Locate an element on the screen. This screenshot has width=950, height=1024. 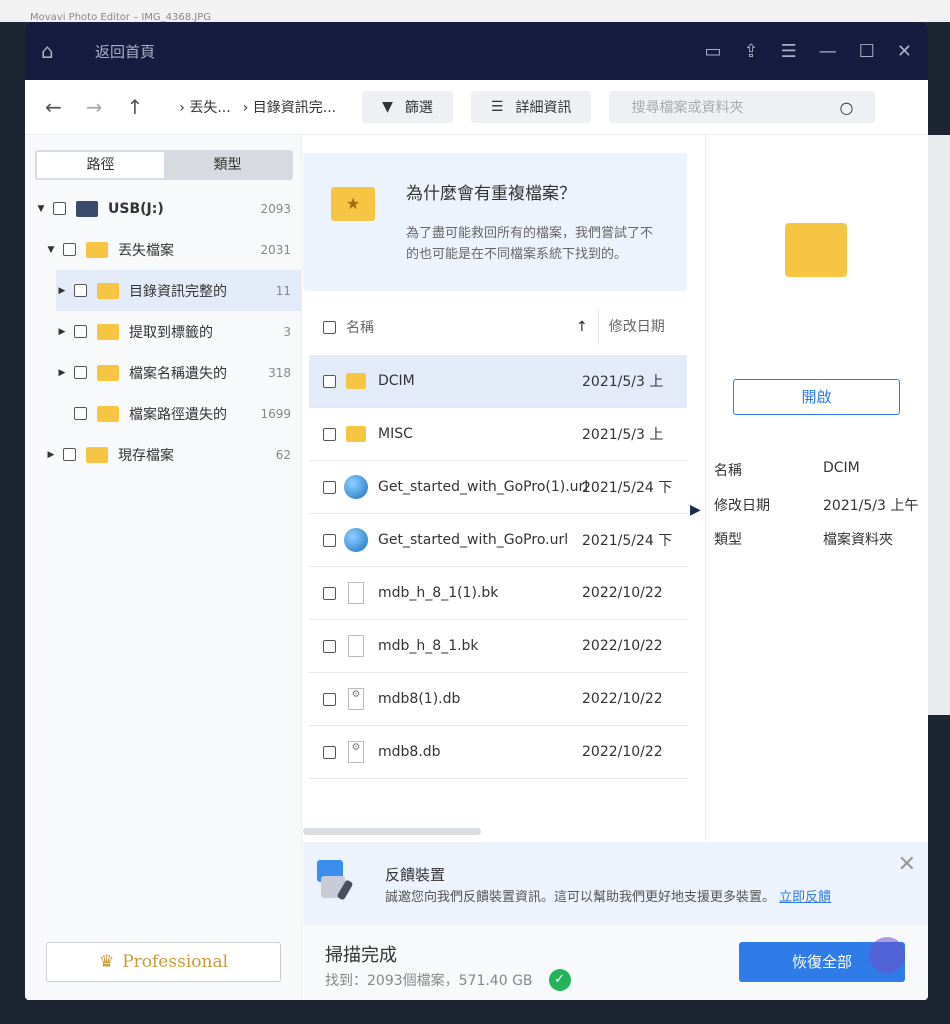
close-icon: ✕ is located at coordinates (904, 51).